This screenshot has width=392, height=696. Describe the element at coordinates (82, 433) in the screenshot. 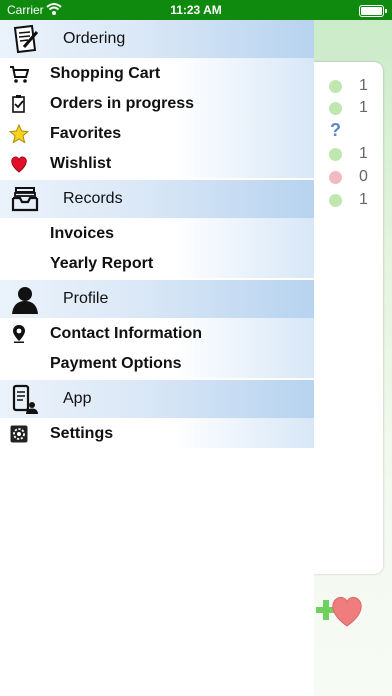

I see `menu-item-label: Settings` at that location.